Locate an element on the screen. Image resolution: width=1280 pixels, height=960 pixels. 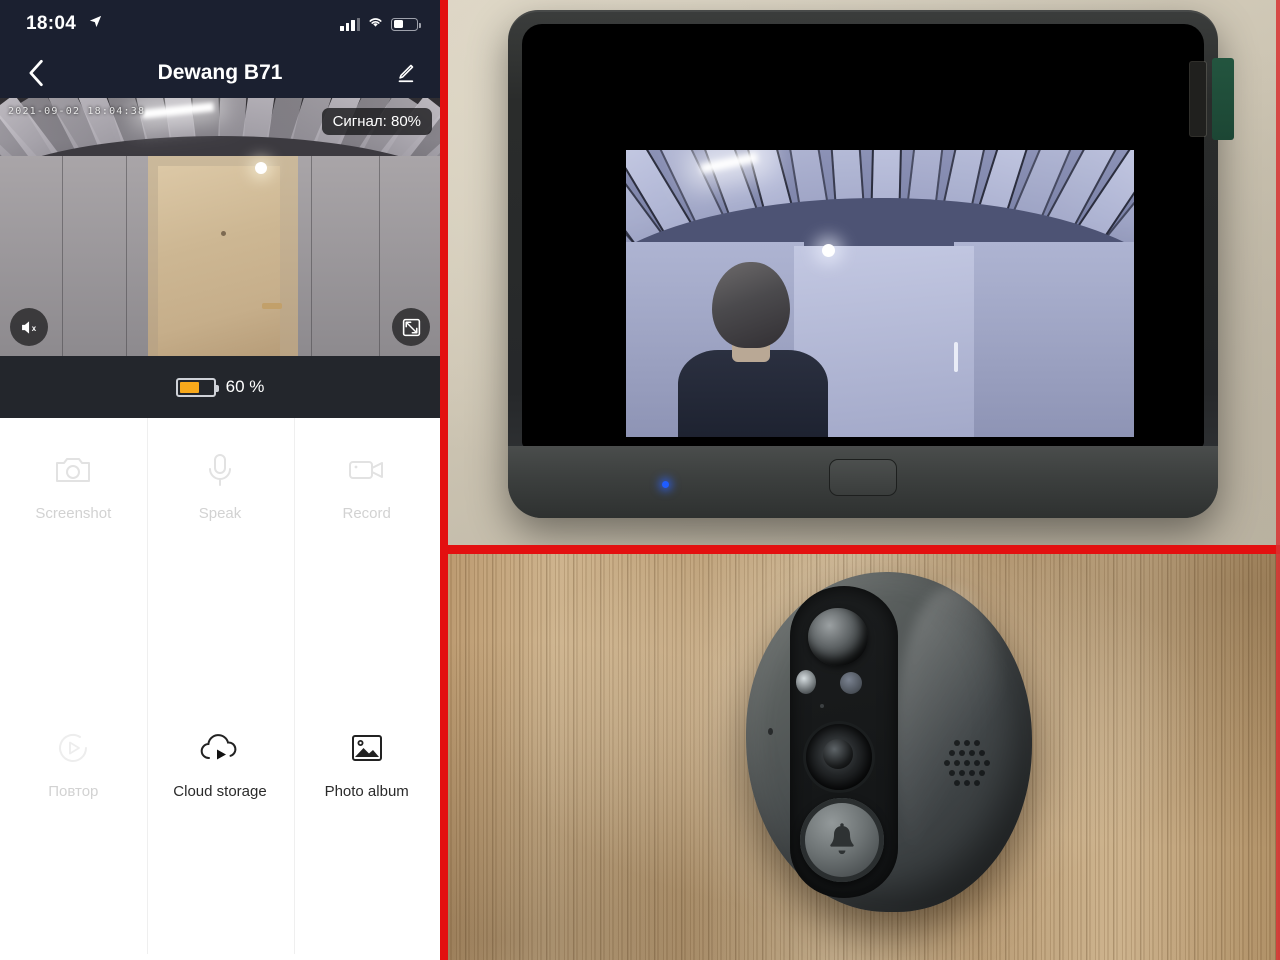
monitor-green-tab is located at coordinates (1223, 99).